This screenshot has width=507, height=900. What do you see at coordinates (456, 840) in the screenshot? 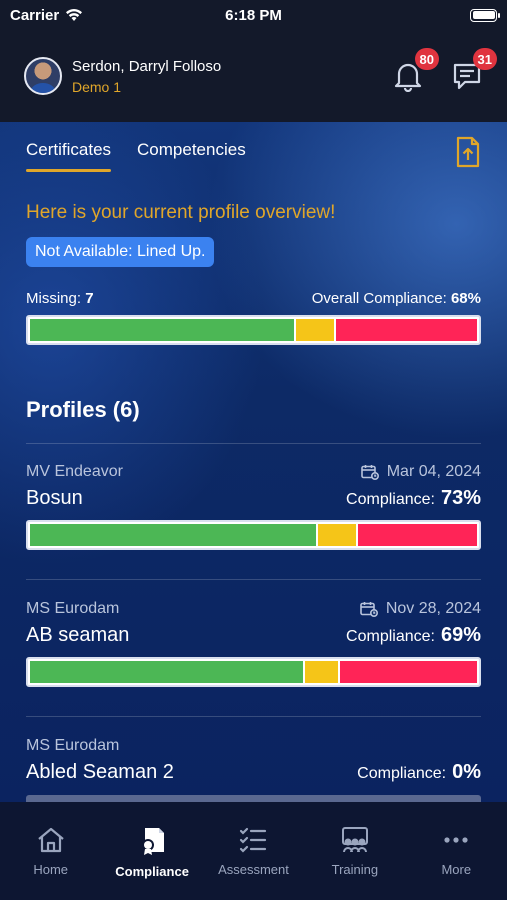
I see `more-icon` at bounding box center [456, 840].